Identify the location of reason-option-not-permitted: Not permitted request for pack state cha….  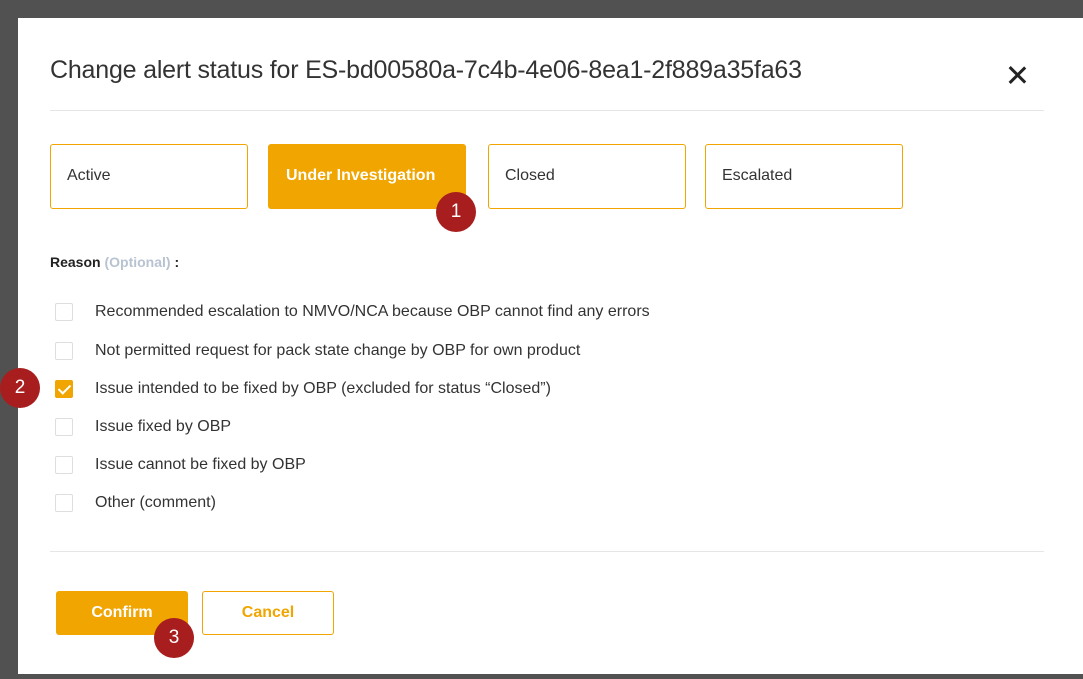
(317, 351).